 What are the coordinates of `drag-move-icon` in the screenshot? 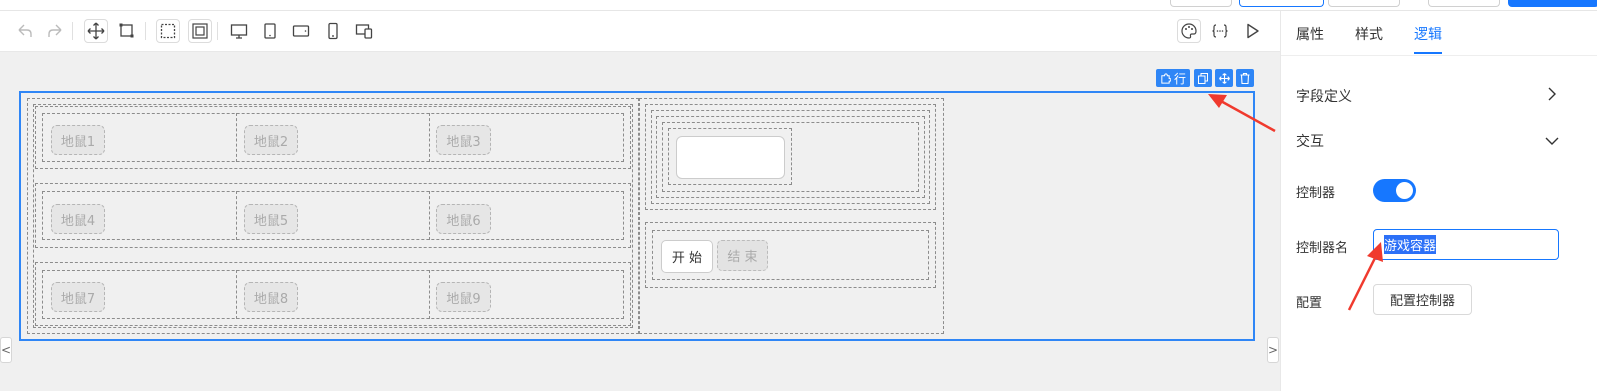 It's located at (1224, 78).